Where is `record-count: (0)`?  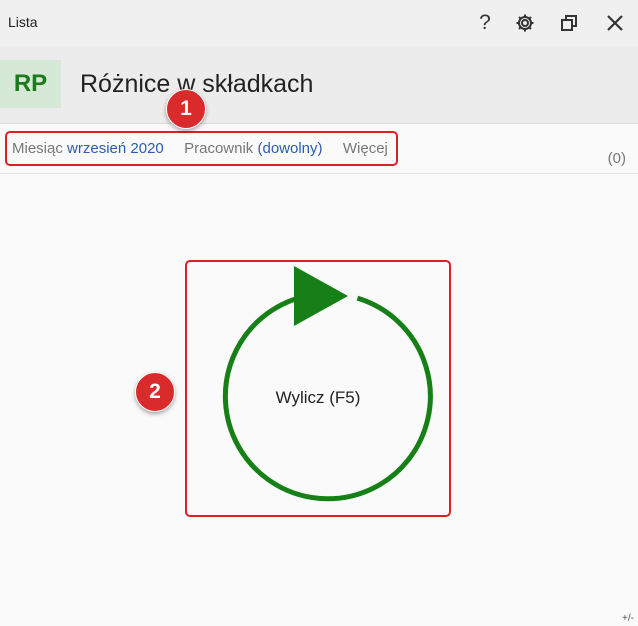
record-count: (0) is located at coordinates (616, 158).